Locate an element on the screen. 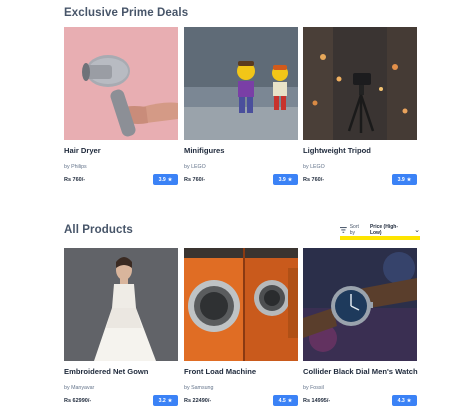 This screenshot has width=474, height=414. product-name: Front Load Machine is located at coordinates (220, 371).